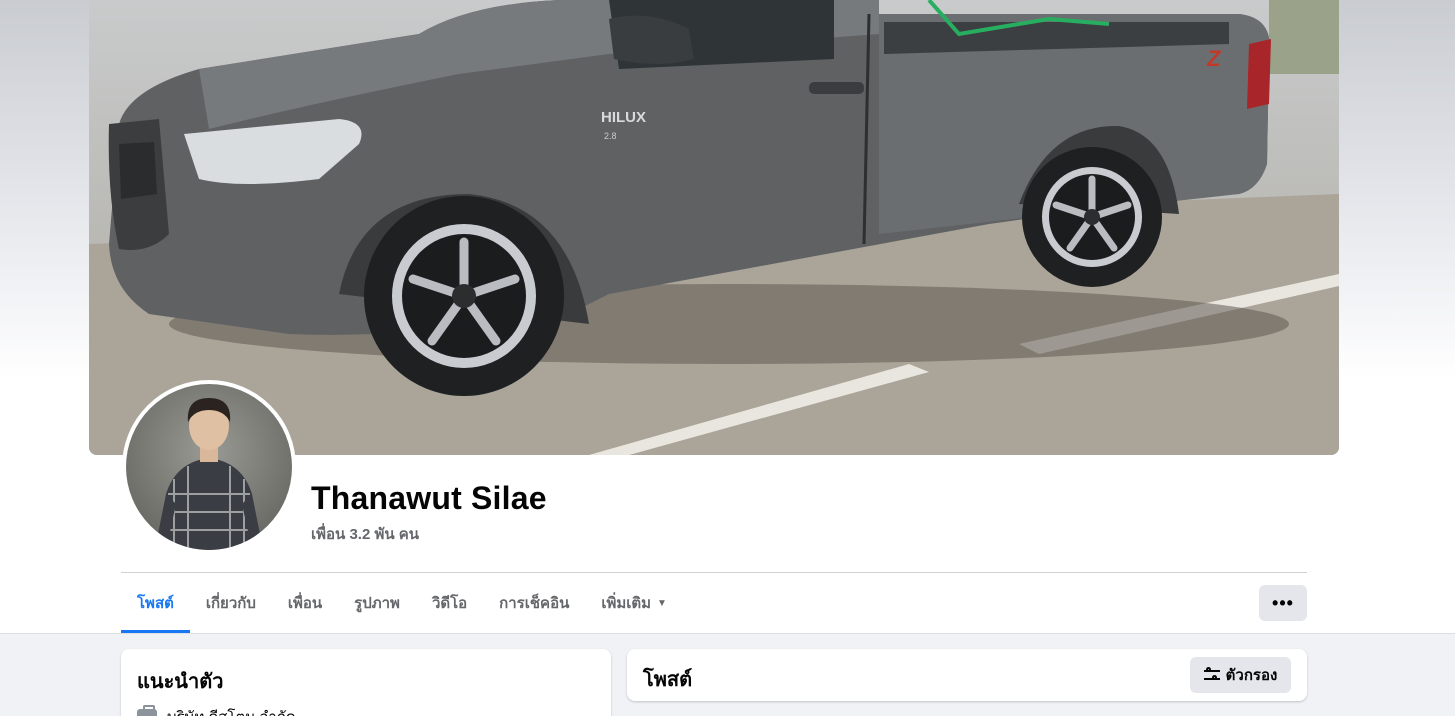  What do you see at coordinates (366, 682) in the screenshot?
I see `intro-card: แนะนำตัว บริษัท ดีสโตน จำกัด` at bounding box center [366, 682].